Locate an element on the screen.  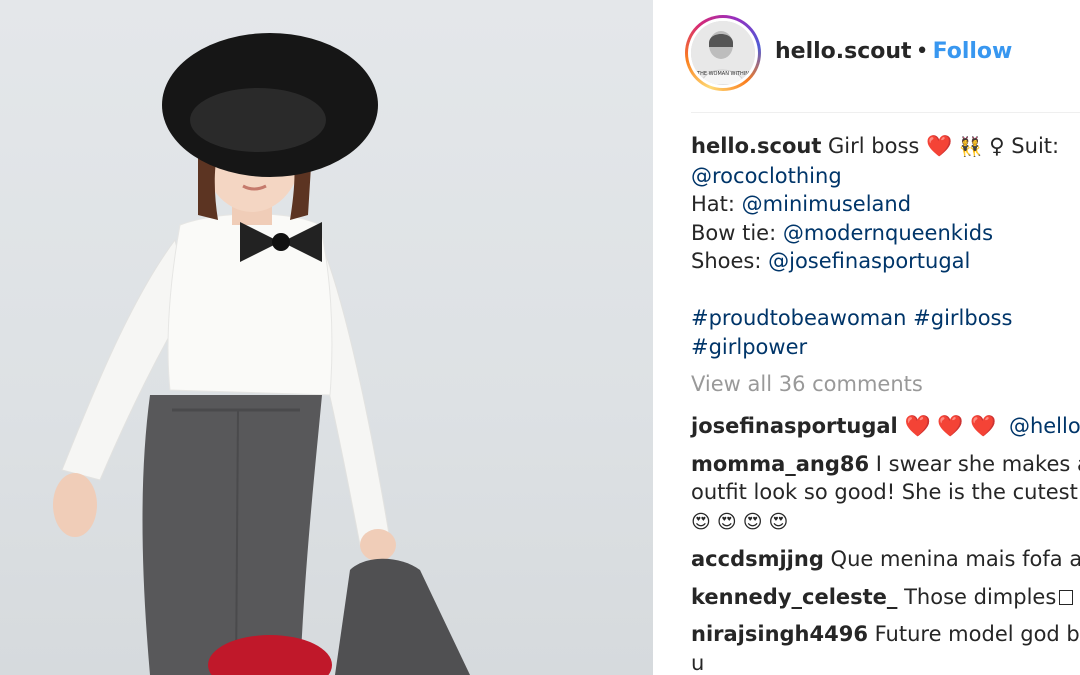
caption-username: hello.scout is located at coordinates (756, 146).